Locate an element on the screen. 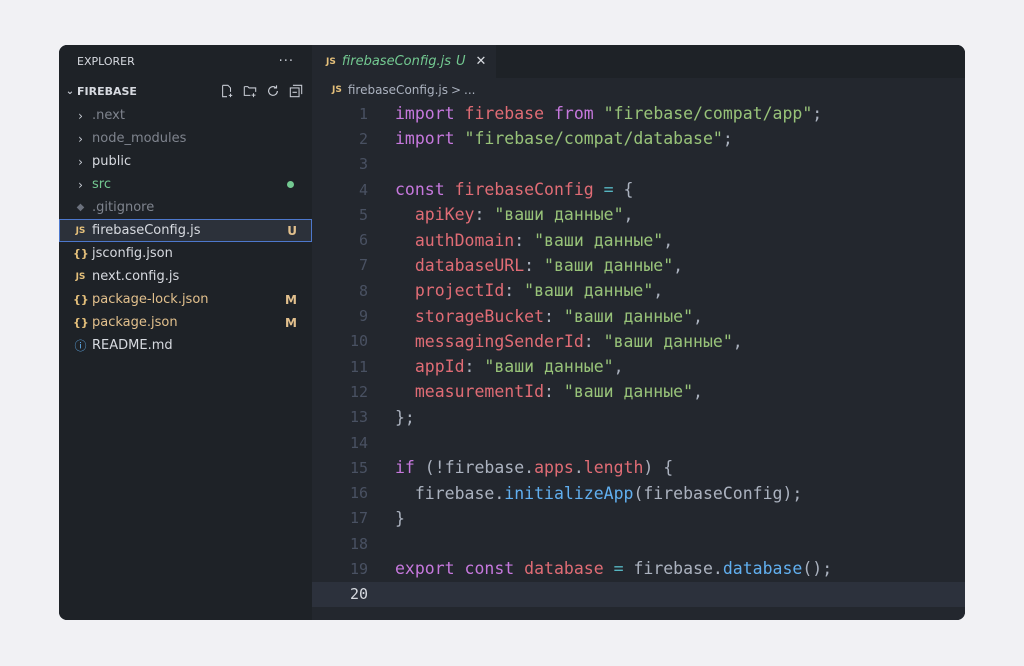  tree-item: {} package.json M is located at coordinates (185, 322).